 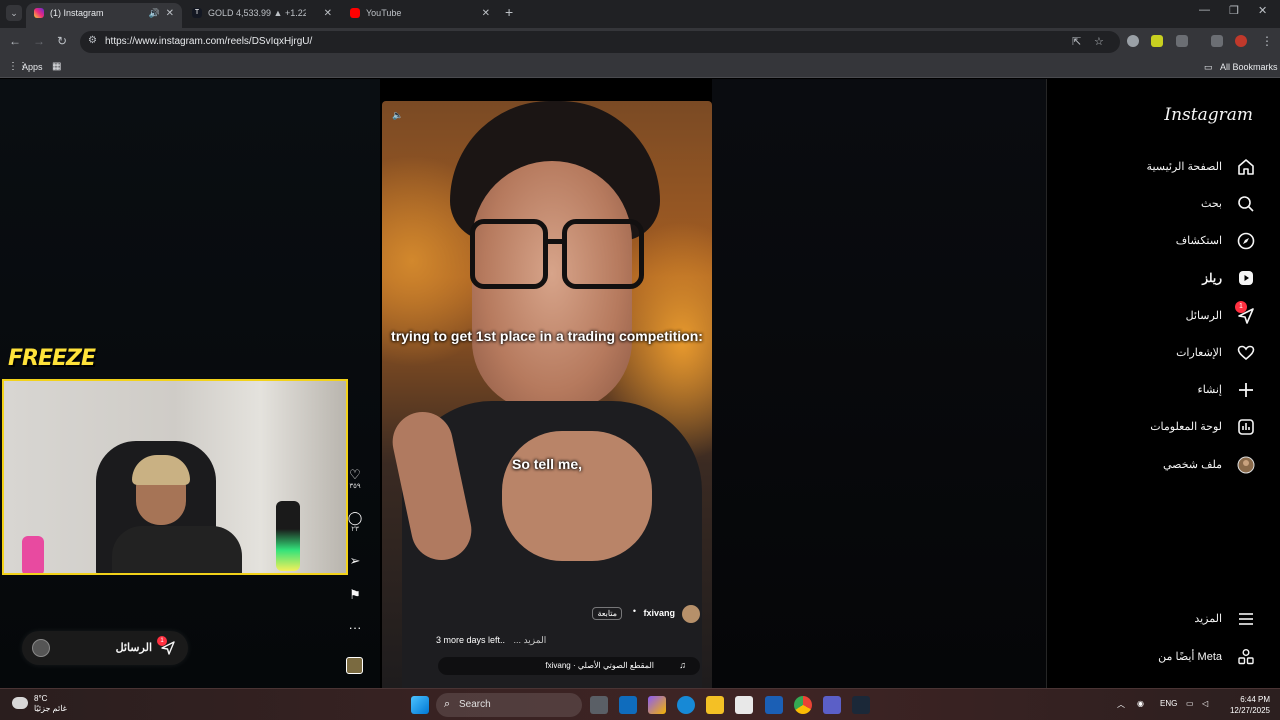 I want to click on instagram-logo: Instagram, so click(x=1208, y=115).